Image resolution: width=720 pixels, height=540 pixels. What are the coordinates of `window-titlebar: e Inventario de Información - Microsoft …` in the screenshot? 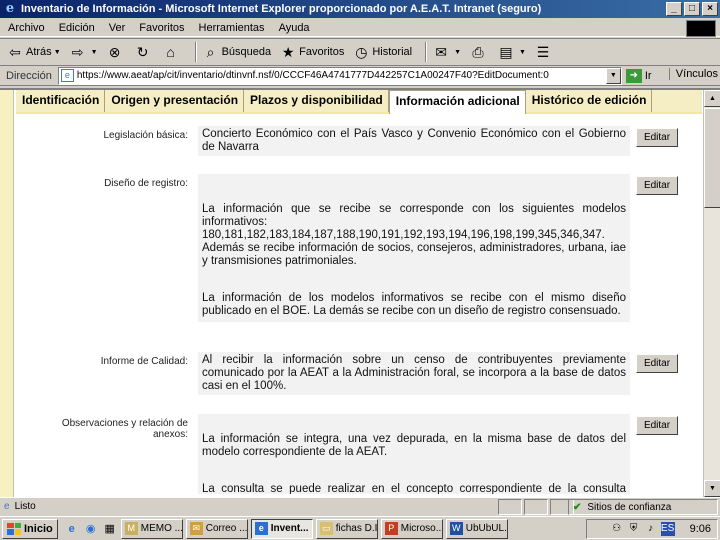 It's located at (360, 9).